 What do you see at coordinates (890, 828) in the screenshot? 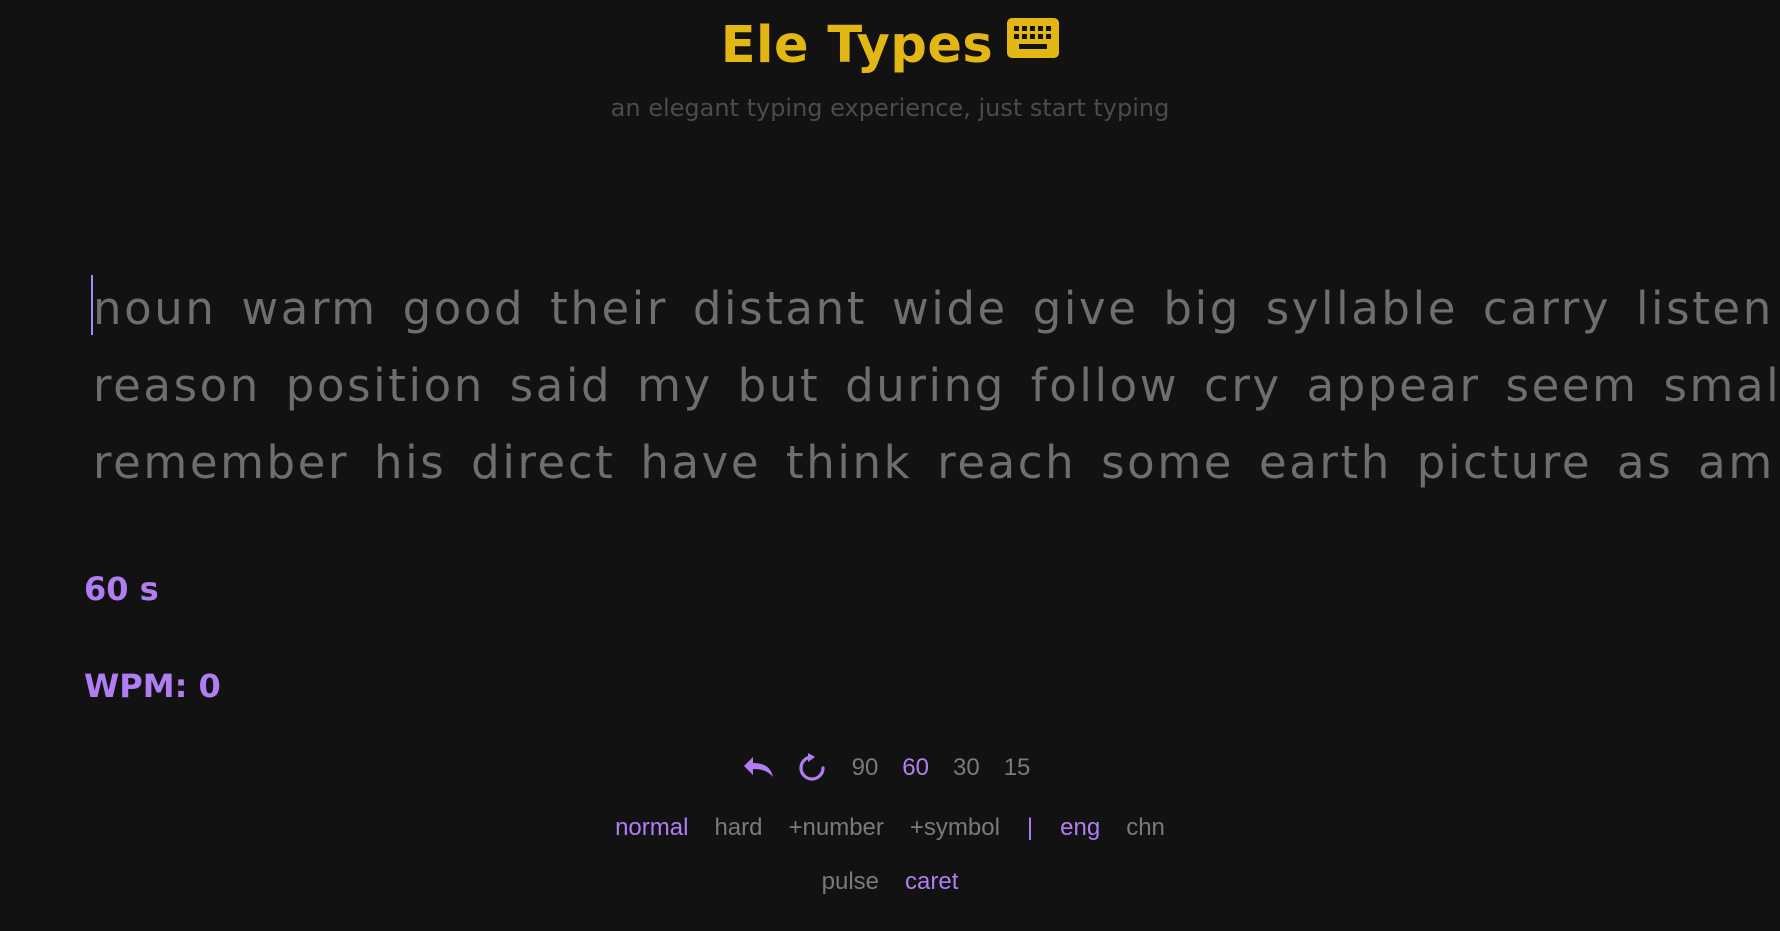
I see `mode-controls: normal hard +number +symbol | eng chn` at bounding box center [890, 828].